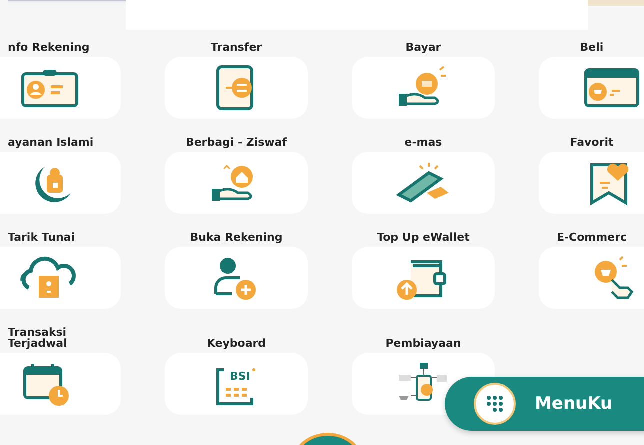 Image resolution: width=644 pixels, height=445 pixels. I want to click on menu-label: Transaksi Terjadwal, so click(37, 338).